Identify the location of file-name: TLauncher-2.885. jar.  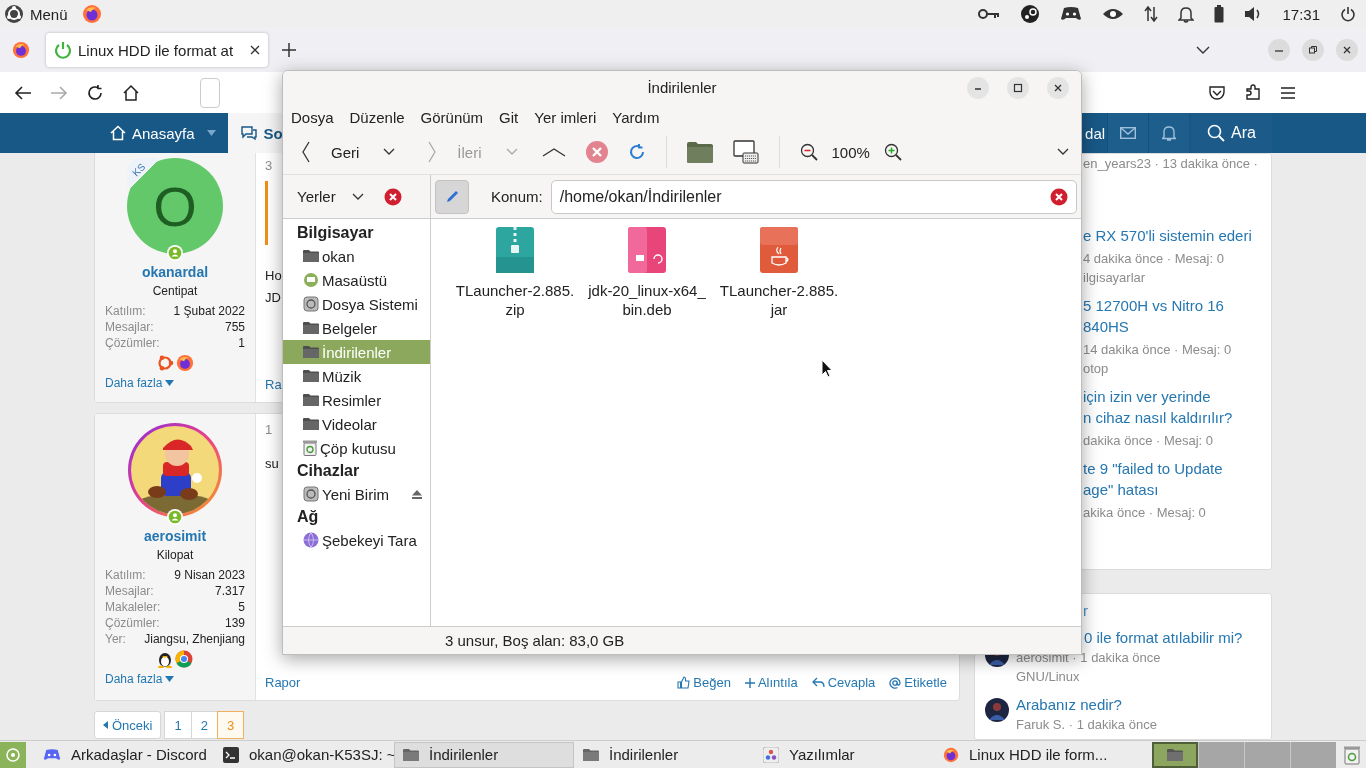
(779, 300).